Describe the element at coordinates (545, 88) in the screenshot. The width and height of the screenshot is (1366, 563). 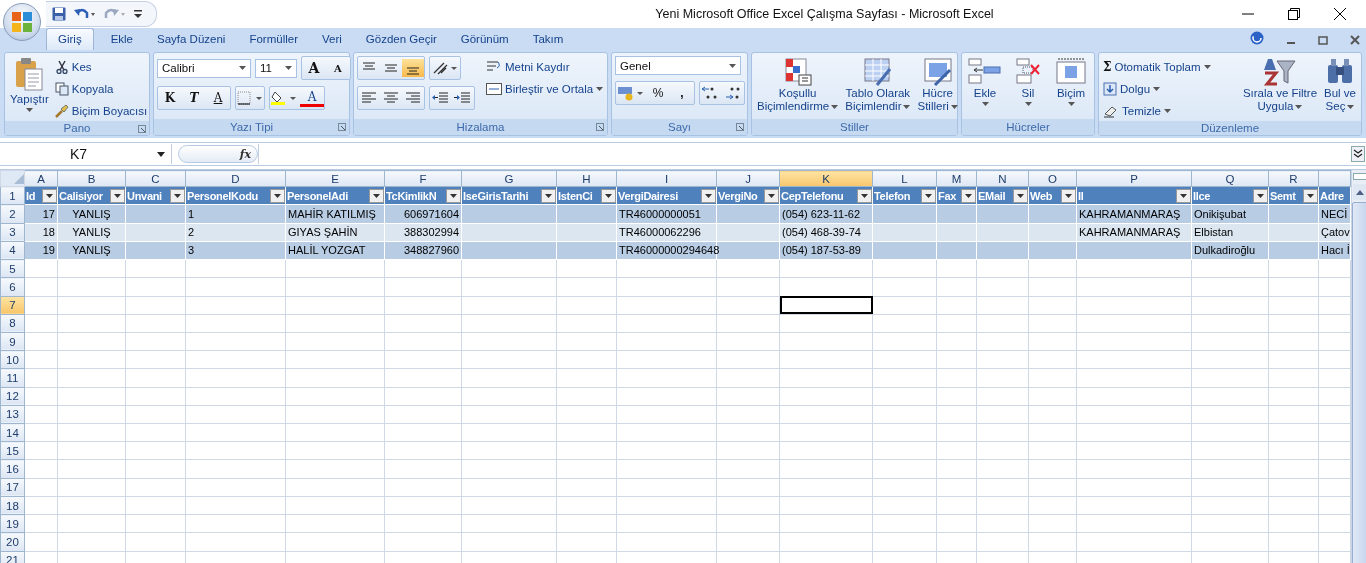
I see `merge-center-button: Birleştir ve Ortala` at that location.